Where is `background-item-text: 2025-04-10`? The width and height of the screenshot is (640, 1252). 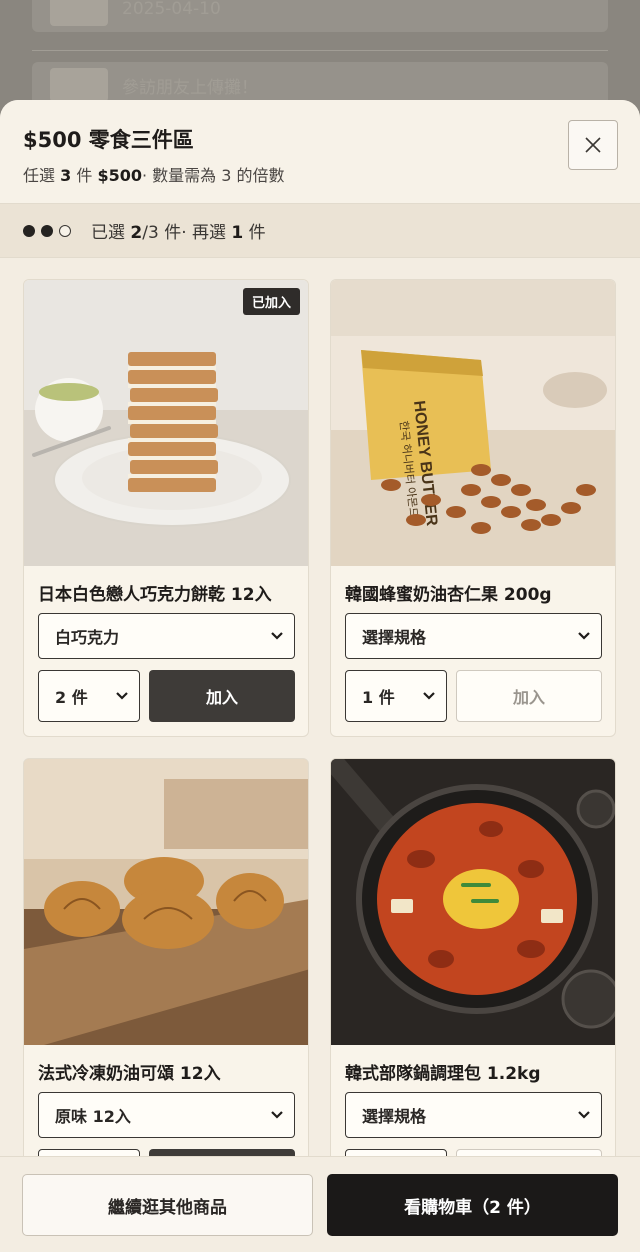
background-item-text: 2025-04-10 is located at coordinates (171, 9).